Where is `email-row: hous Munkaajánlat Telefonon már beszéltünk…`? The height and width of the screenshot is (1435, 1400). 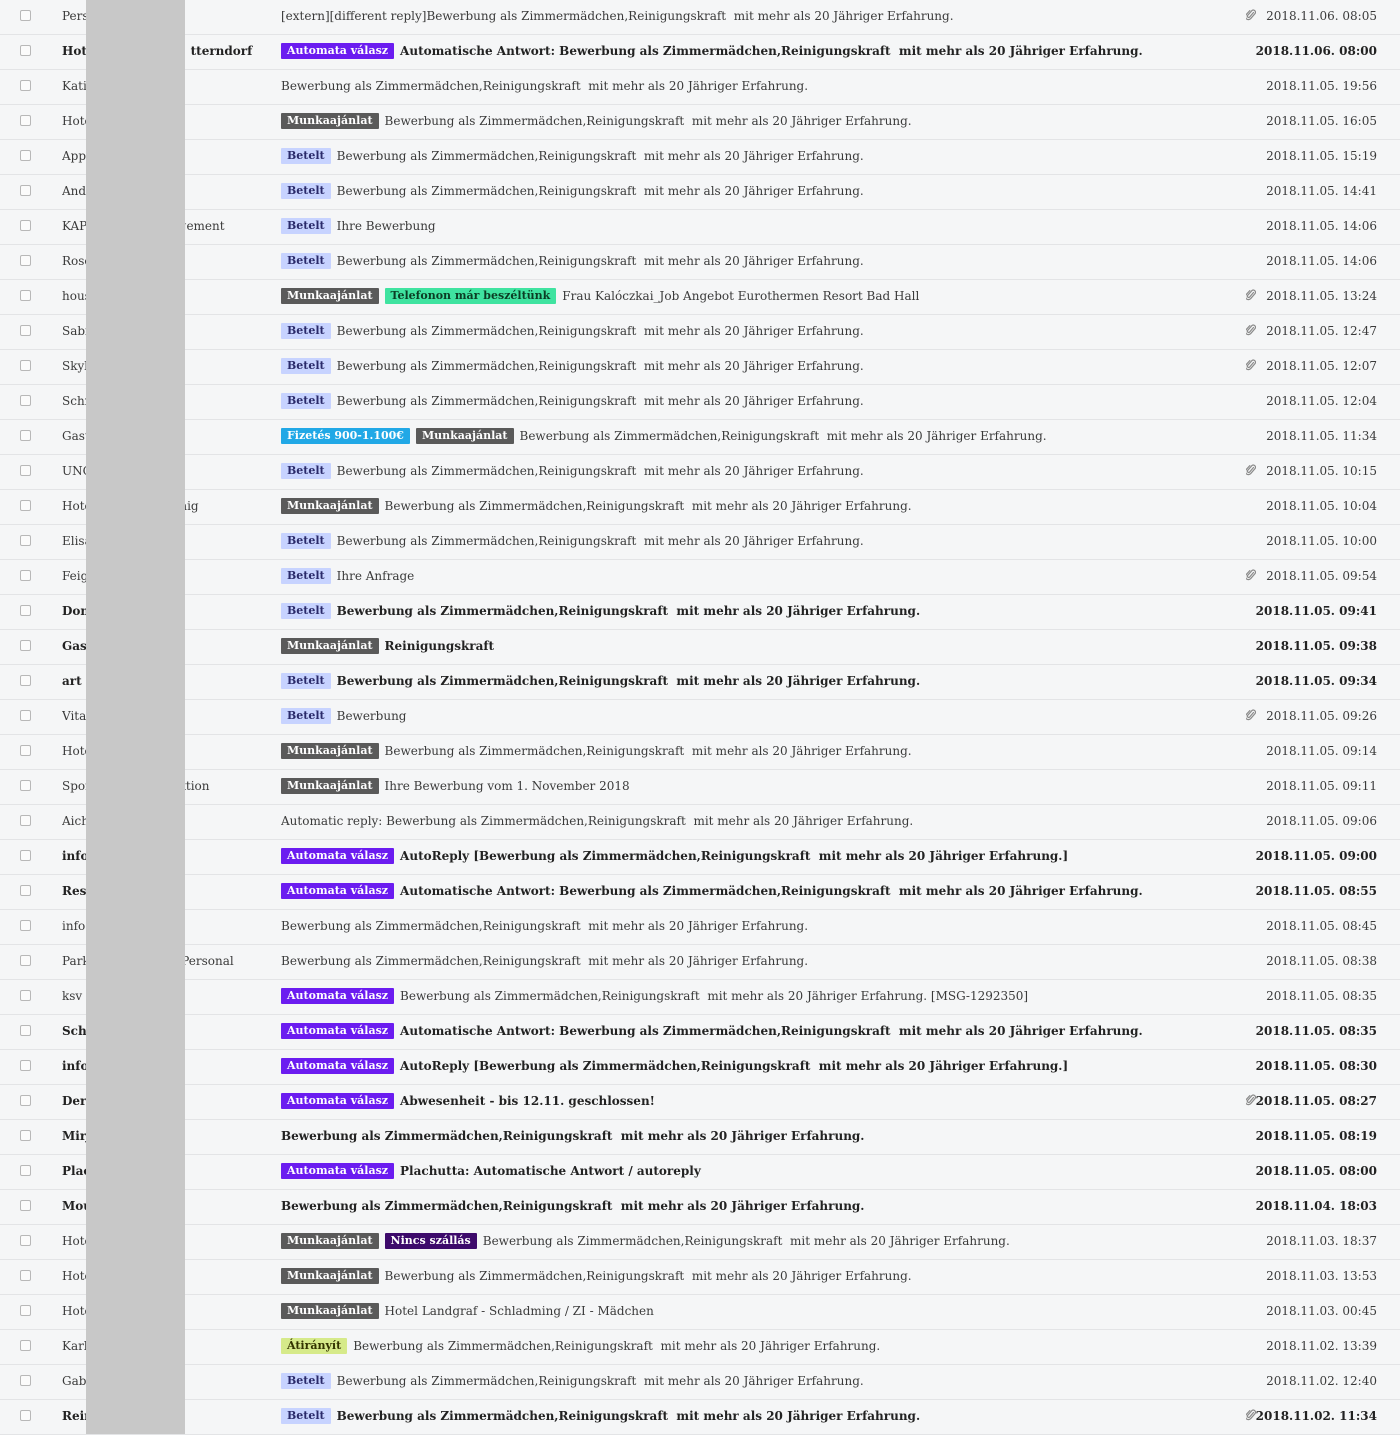 email-row: hous Munkaajánlat Telefonon már beszéltünk… is located at coordinates (700, 297).